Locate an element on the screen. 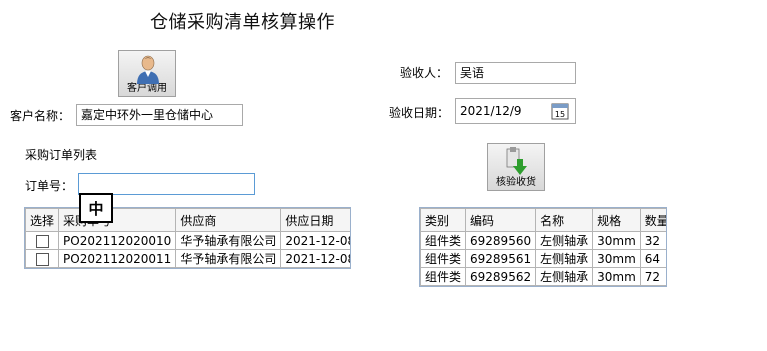 The height and width of the screenshot is (351, 767). inspector-field: 吴语 is located at coordinates (515, 73).